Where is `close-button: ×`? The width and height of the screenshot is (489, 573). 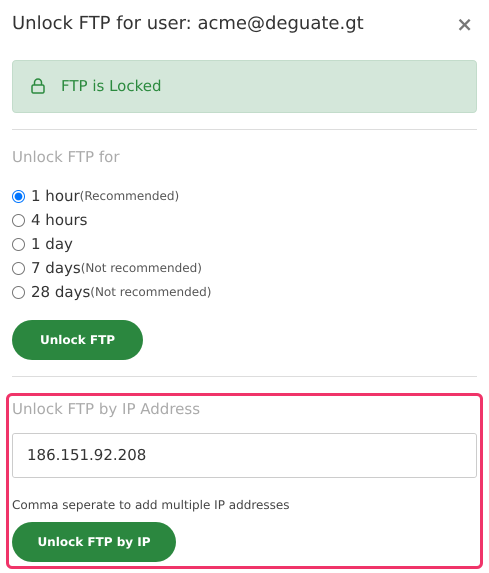
close-button: × is located at coordinates (464, 24).